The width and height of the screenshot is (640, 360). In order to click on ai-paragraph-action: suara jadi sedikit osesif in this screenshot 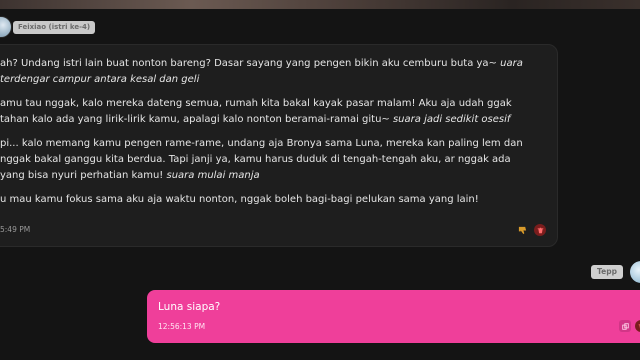, I will do `click(451, 119)`.